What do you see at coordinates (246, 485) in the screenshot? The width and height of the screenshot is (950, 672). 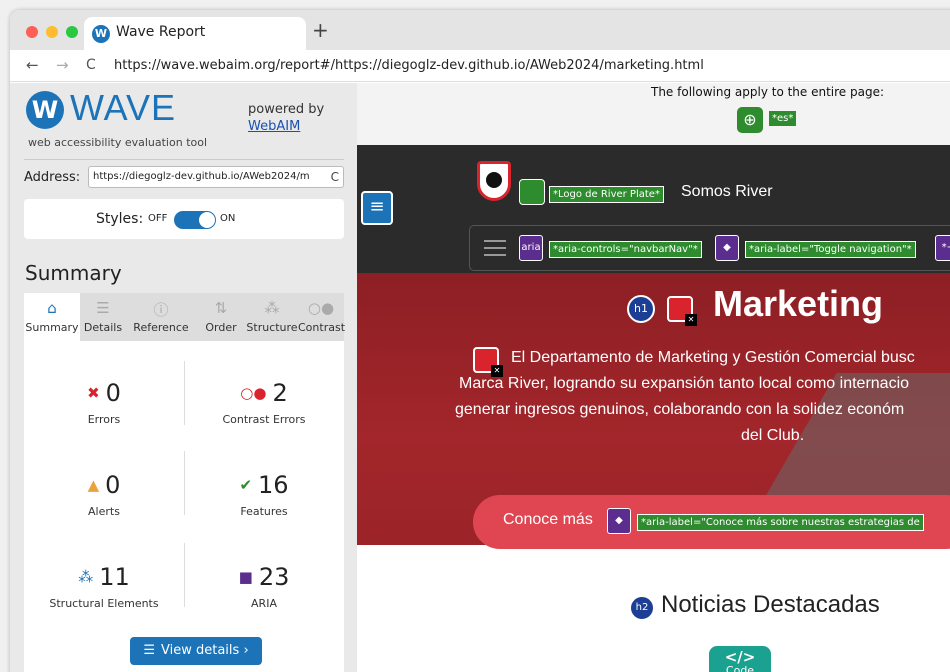 I see `feature-check-icon: ✔` at bounding box center [246, 485].